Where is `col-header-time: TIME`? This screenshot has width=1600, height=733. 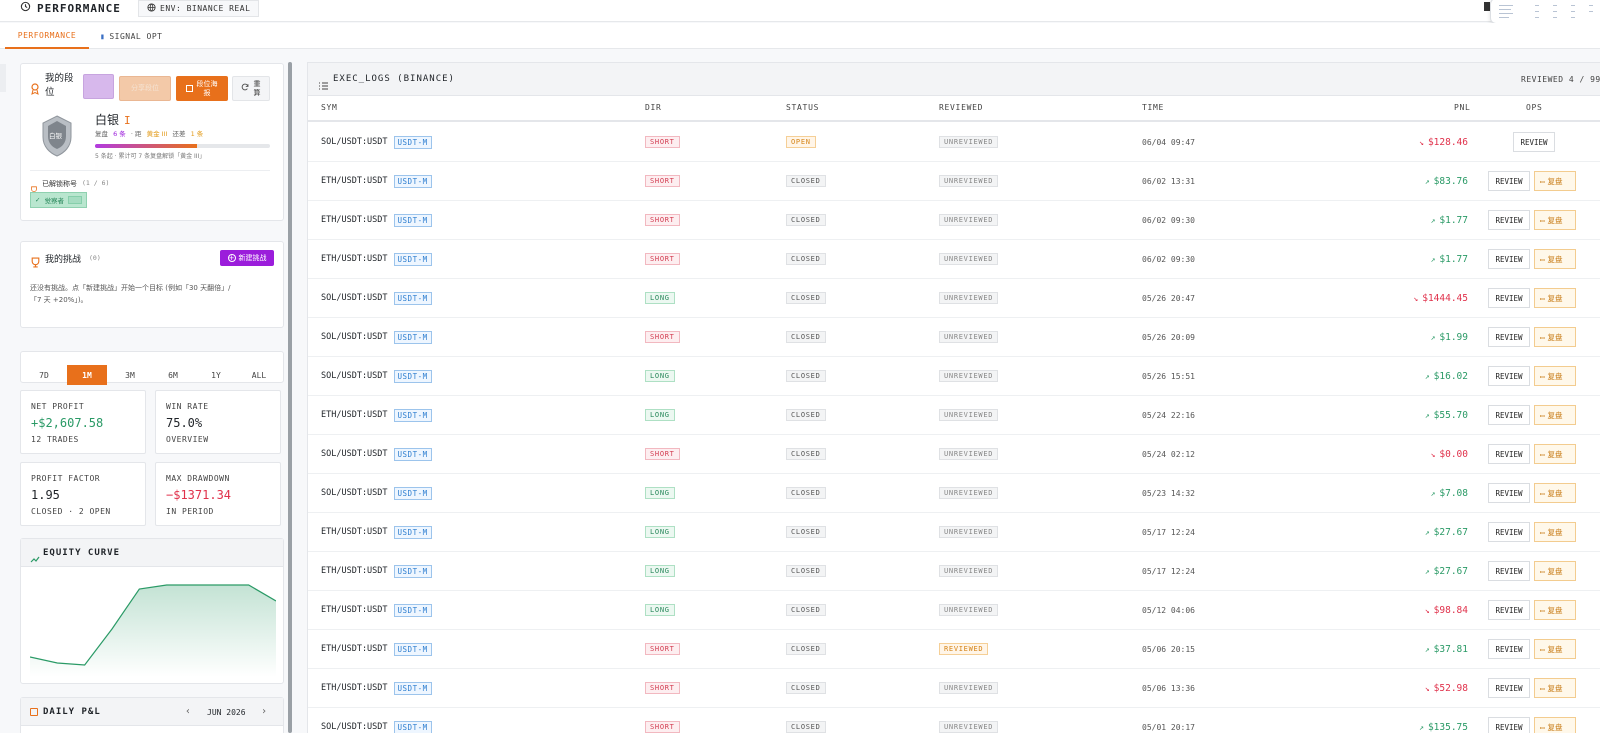 col-header-time: TIME is located at coordinates (1153, 107).